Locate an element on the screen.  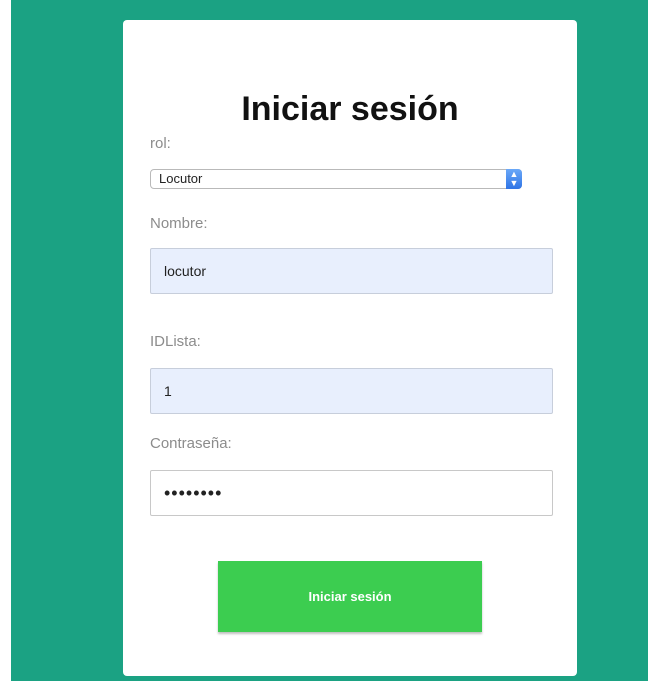
rol-select-value: Locutor is located at coordinates (181, 178).